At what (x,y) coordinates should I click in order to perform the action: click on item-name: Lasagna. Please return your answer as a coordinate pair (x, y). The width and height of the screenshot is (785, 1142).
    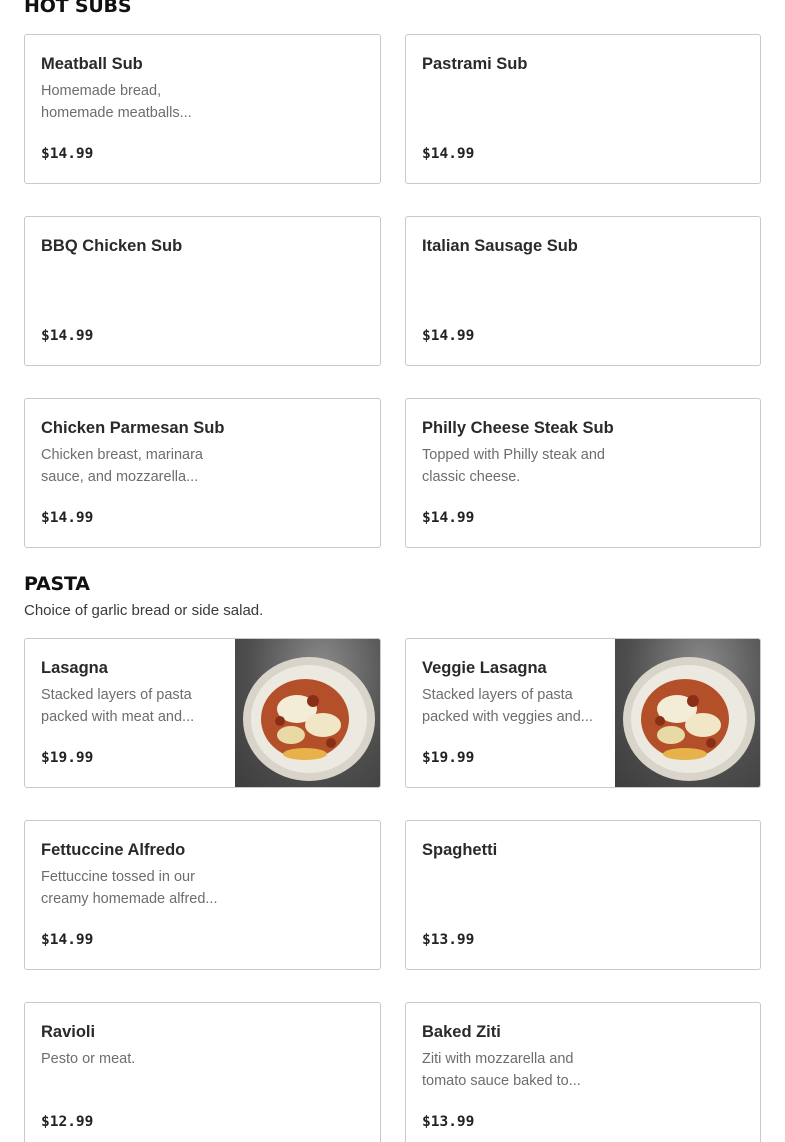
    Looking at the image, I should click on (74, 668).